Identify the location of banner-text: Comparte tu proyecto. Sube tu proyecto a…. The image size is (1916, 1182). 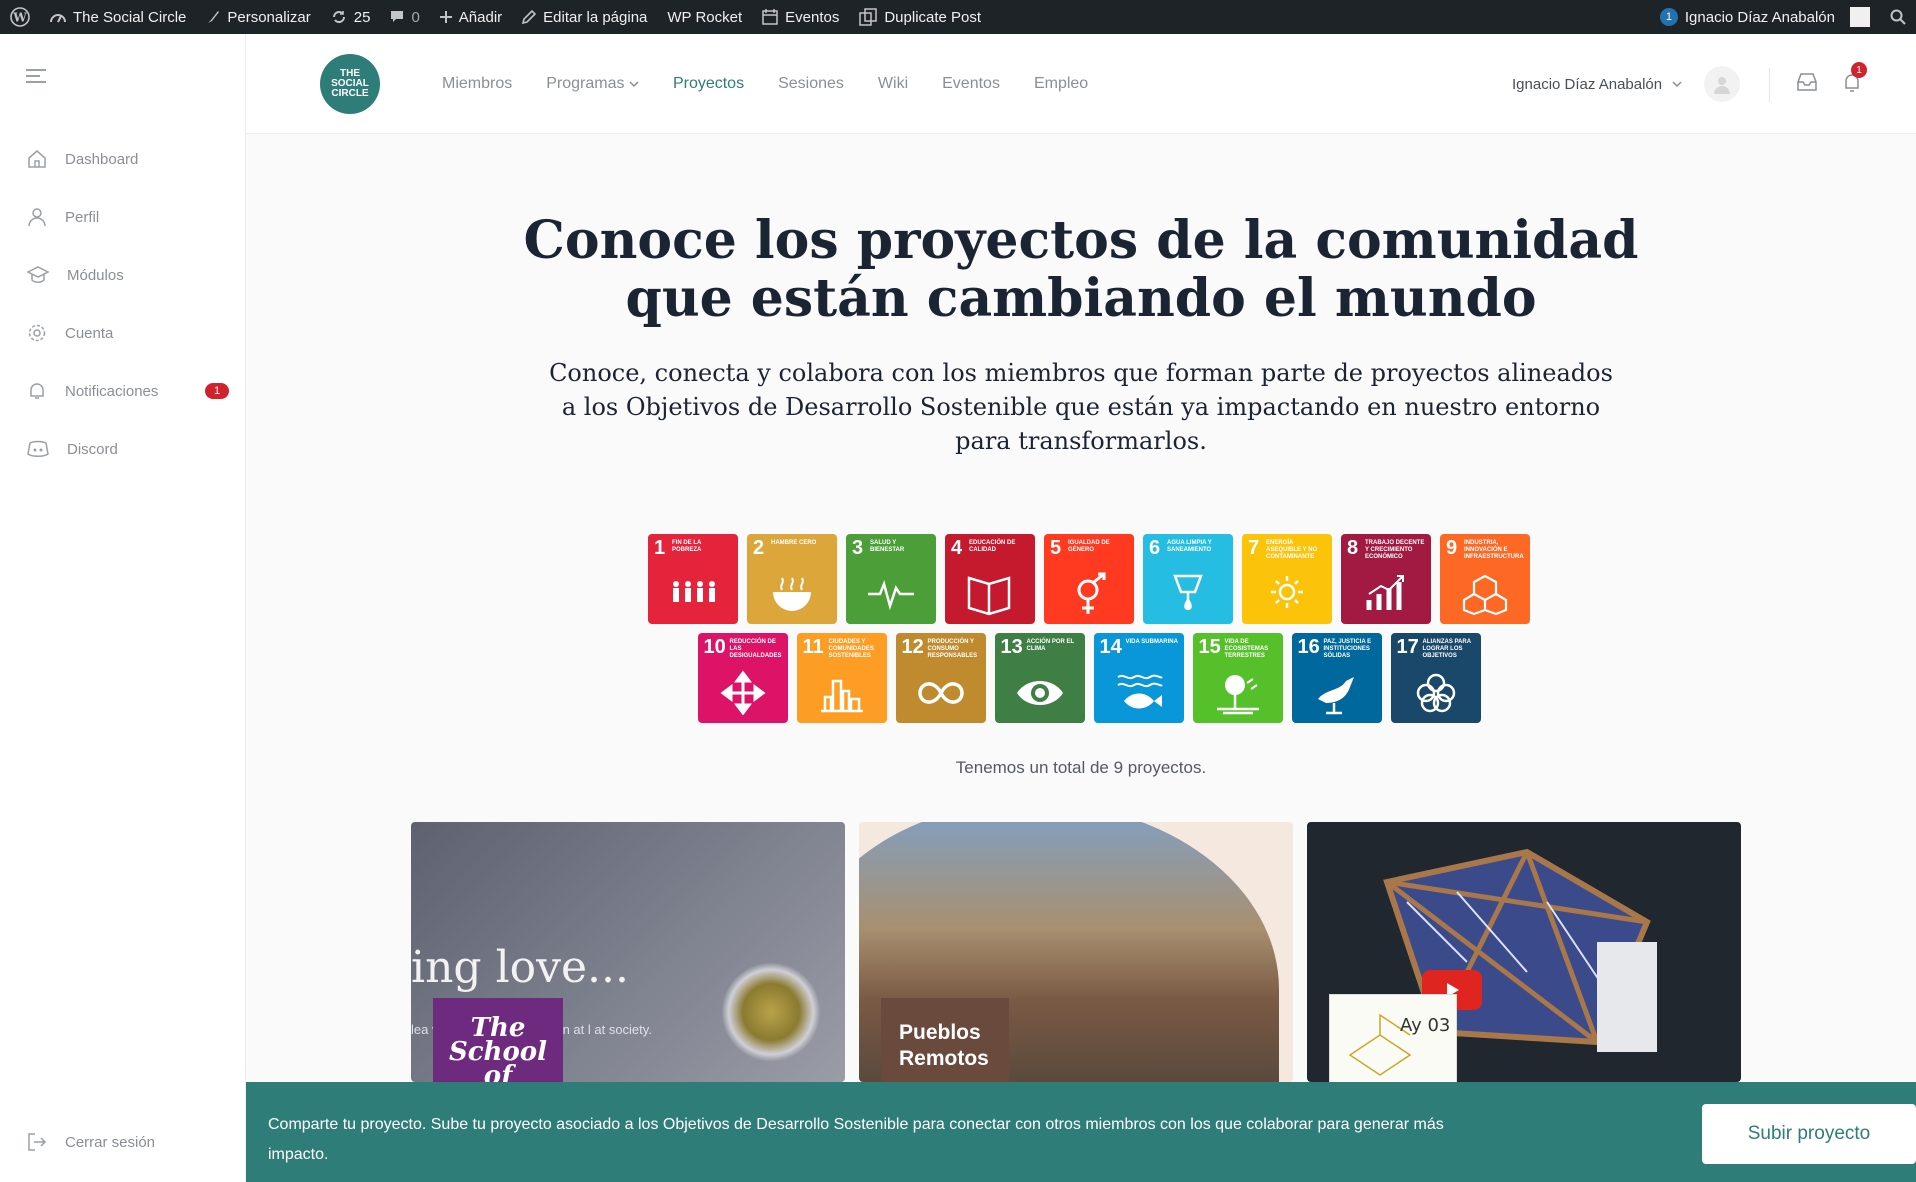
(856, 1139).